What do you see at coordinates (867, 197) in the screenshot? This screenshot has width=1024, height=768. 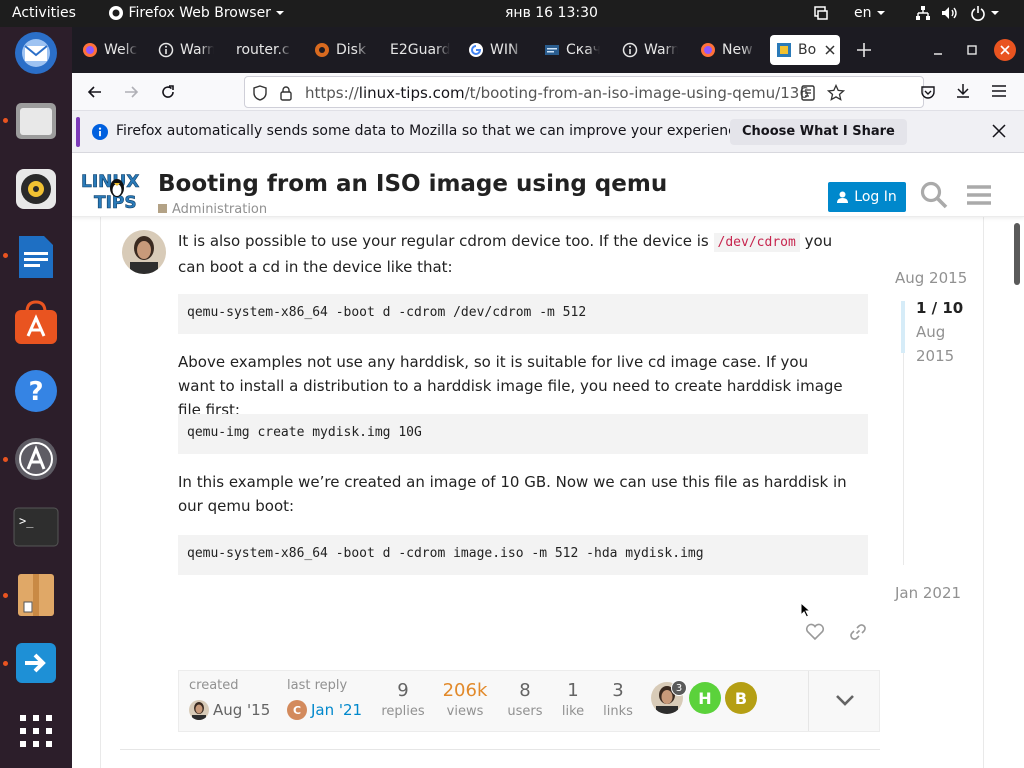 I see `log-in-button: Log In` at bounding box center [867, 197].